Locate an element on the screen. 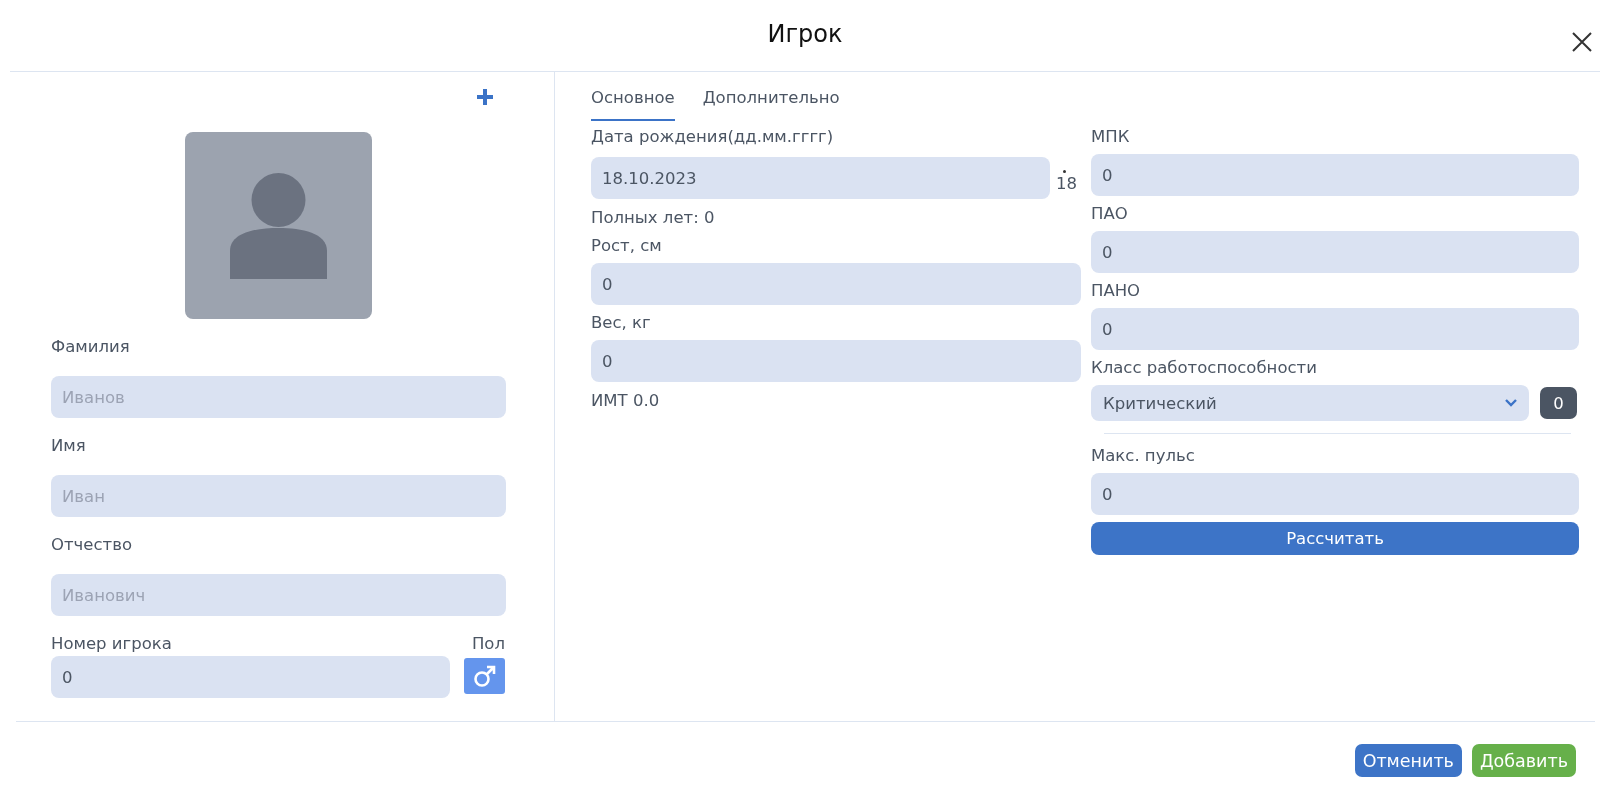  select-value: Критический is located at coordinates (1160, 403).